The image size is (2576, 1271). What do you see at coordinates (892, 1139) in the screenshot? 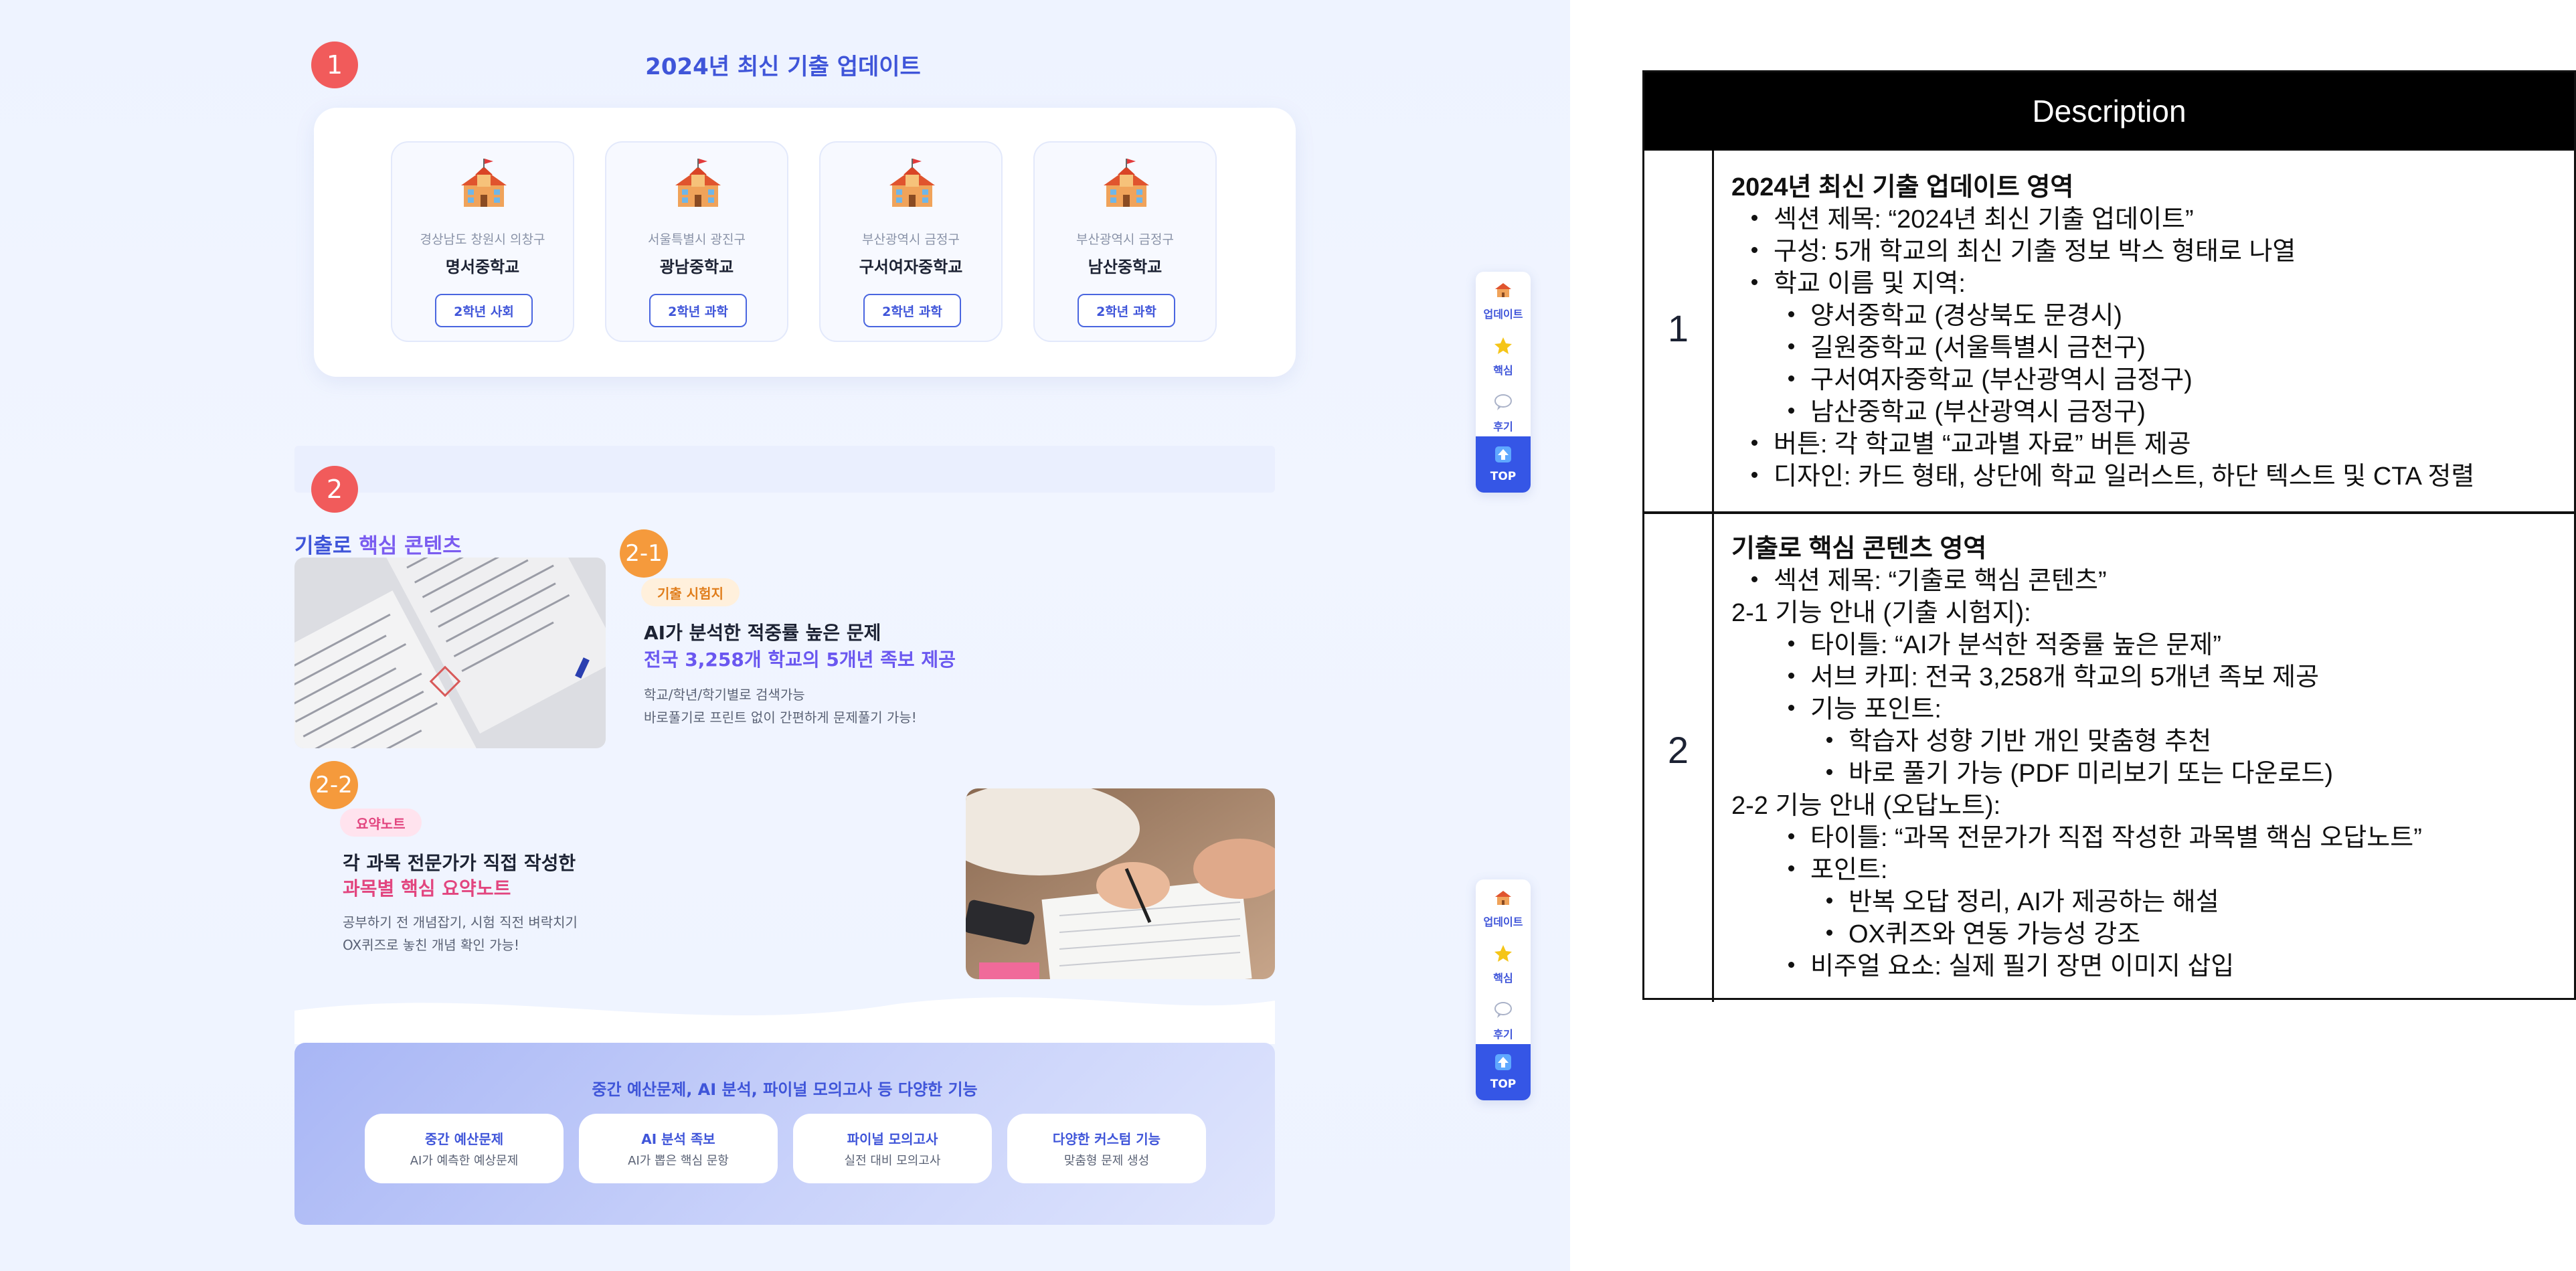
I see `feature-card-name: 파이널 모의고사` at bounding box center [892, 1139].